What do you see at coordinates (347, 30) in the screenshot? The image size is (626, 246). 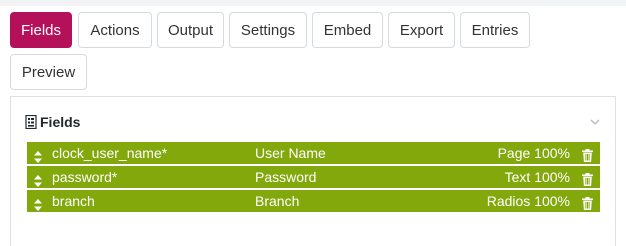 I see `tab-embed: Embed` at bounding box center [347, 30].